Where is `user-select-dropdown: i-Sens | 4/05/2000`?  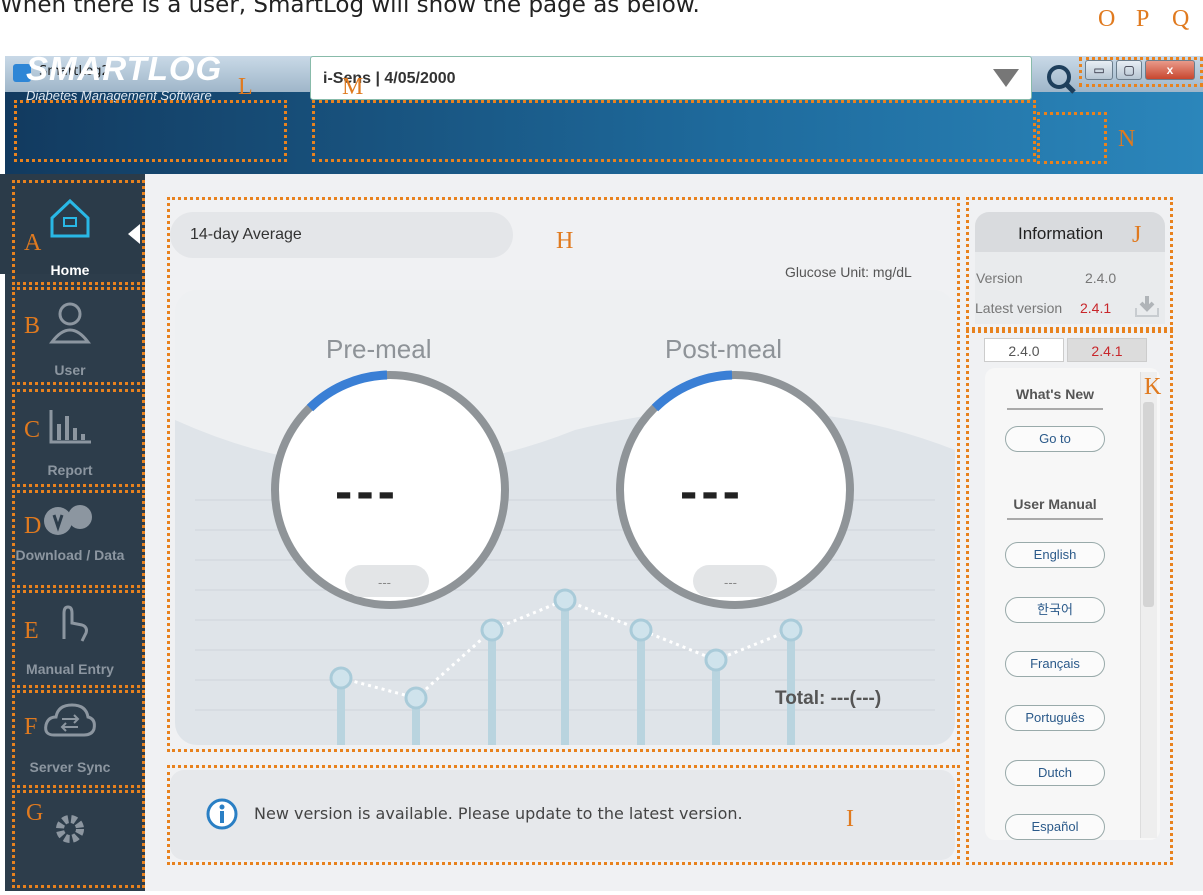
user-select-dropdown: i-Sens | 4/05/2000 is located at coordinates (671, 78).